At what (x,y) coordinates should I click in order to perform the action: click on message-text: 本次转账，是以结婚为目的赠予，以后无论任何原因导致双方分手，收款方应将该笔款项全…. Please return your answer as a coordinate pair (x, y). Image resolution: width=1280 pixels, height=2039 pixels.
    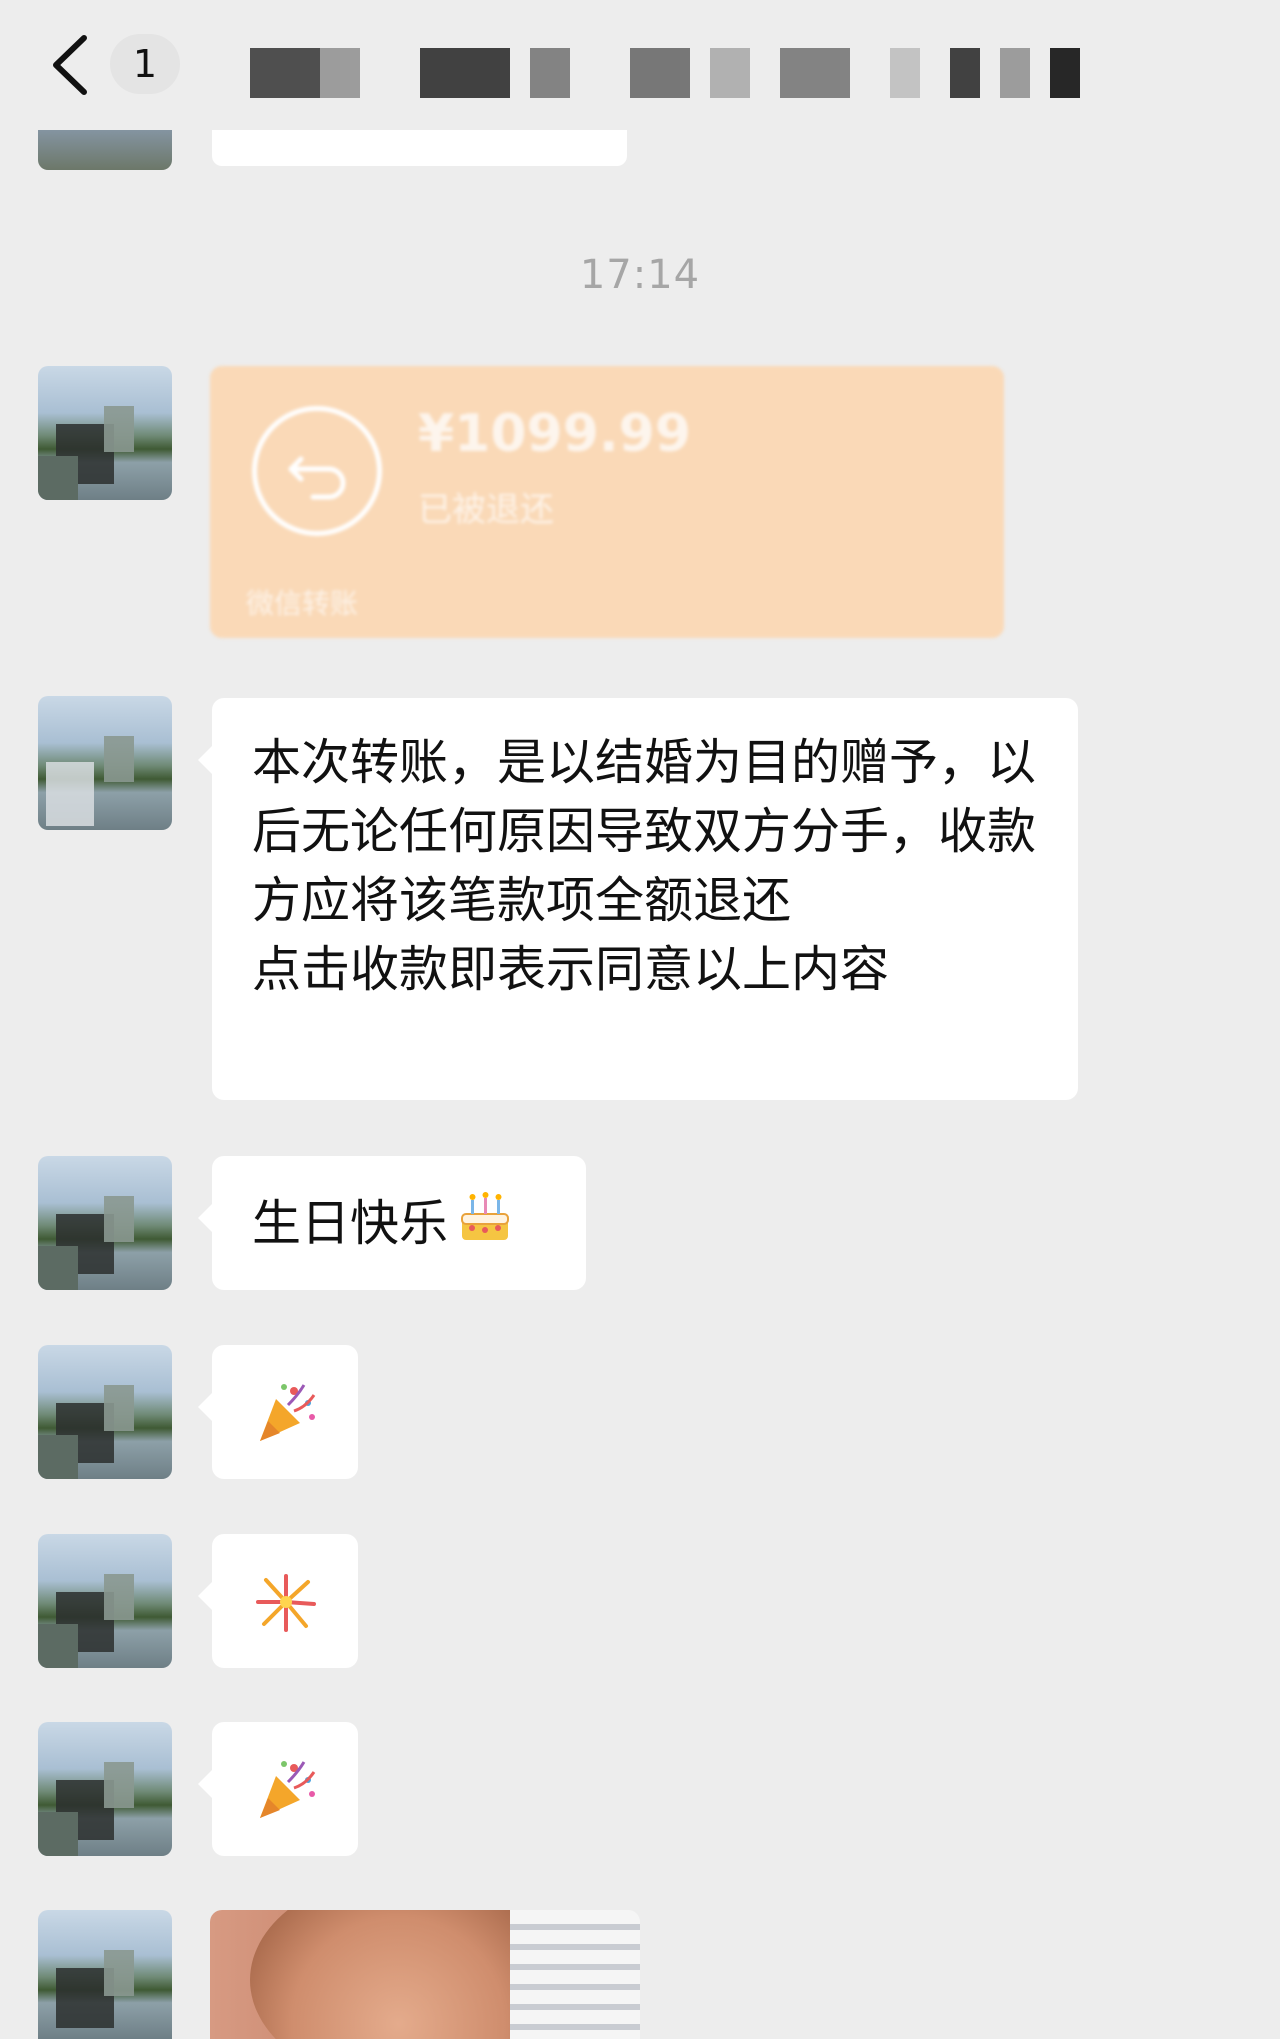
    Looking at the image, I should click on (644, 866).